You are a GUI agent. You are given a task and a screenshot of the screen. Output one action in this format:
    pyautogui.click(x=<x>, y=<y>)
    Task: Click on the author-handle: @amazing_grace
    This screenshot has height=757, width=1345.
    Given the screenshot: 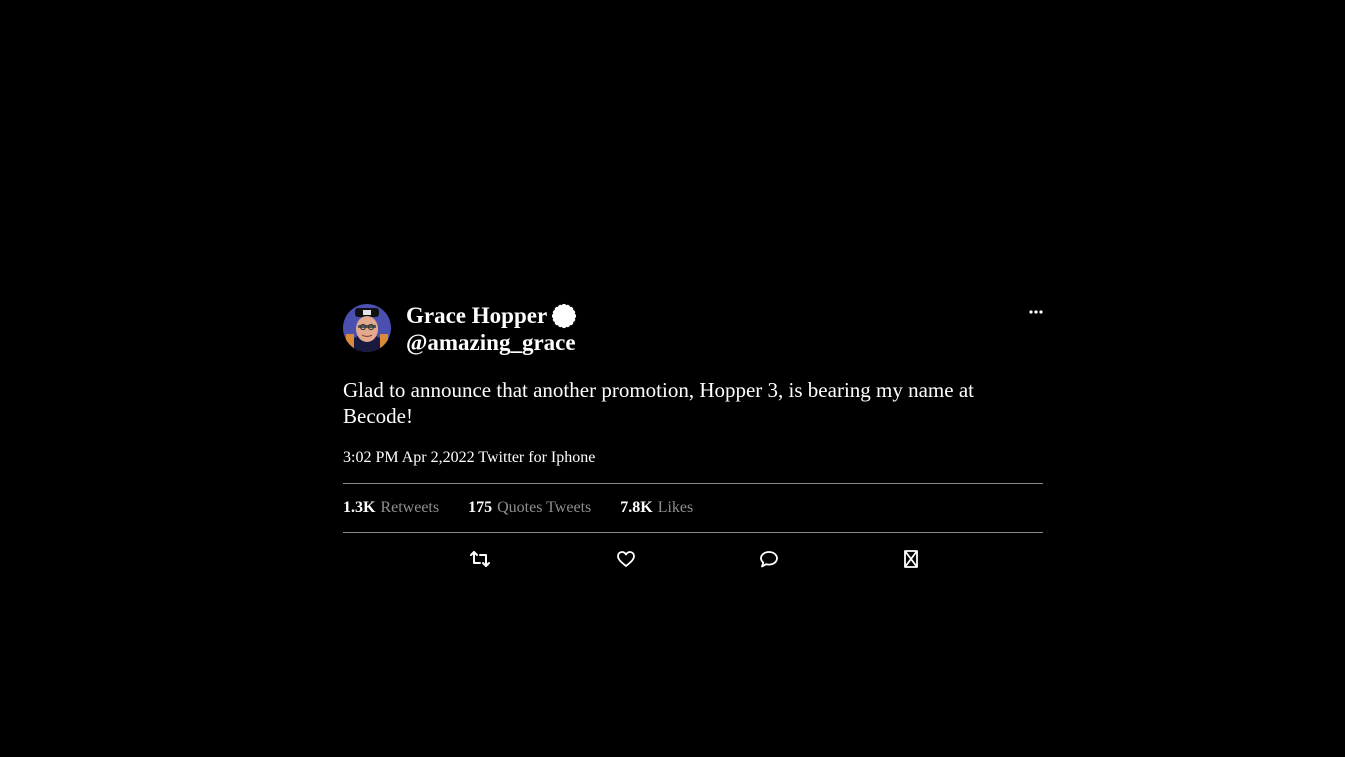 What is the action you would take?
    pyautogui.click(x=491, y=343)
    